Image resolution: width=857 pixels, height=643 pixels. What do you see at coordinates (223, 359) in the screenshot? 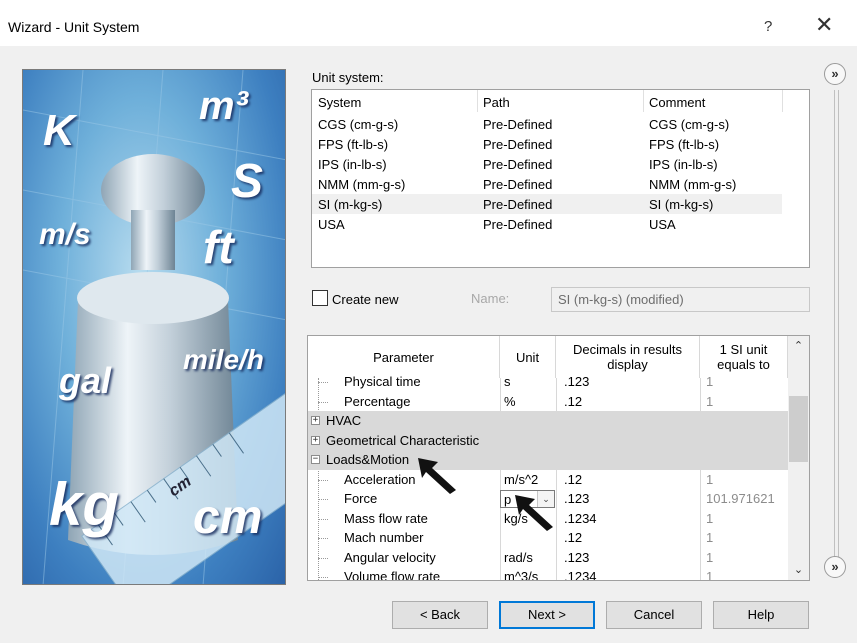
I see `hero-word: mile/h` at bounding box center [223, 359].